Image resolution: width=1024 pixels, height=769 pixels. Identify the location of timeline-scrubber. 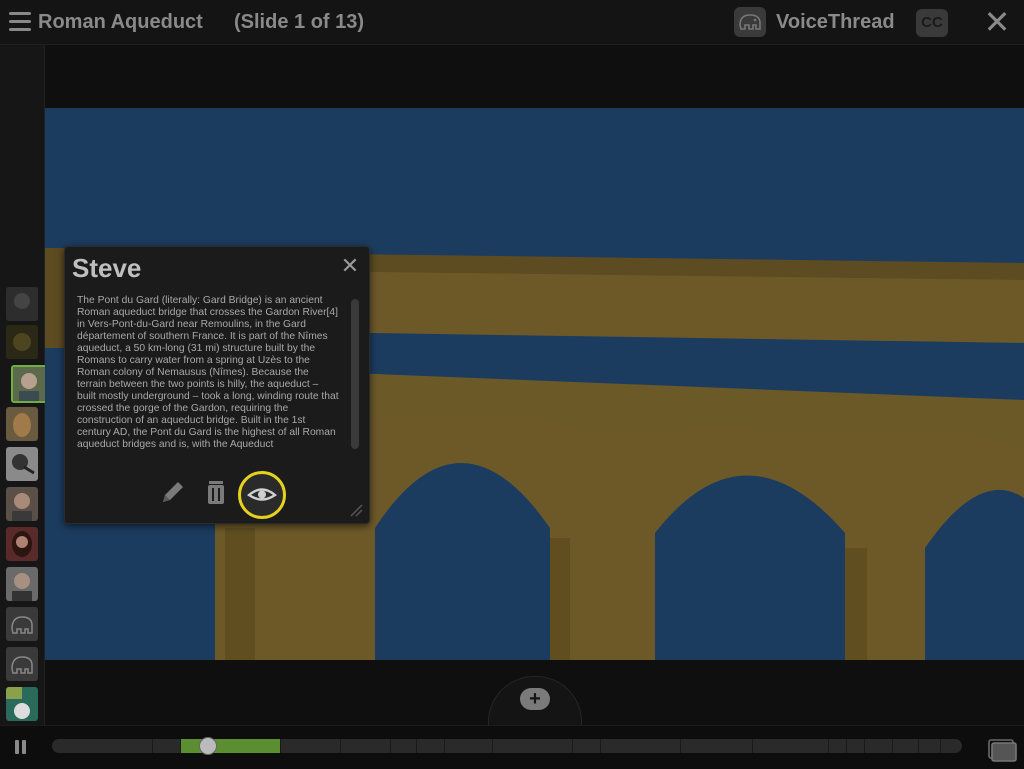
(207, 746).